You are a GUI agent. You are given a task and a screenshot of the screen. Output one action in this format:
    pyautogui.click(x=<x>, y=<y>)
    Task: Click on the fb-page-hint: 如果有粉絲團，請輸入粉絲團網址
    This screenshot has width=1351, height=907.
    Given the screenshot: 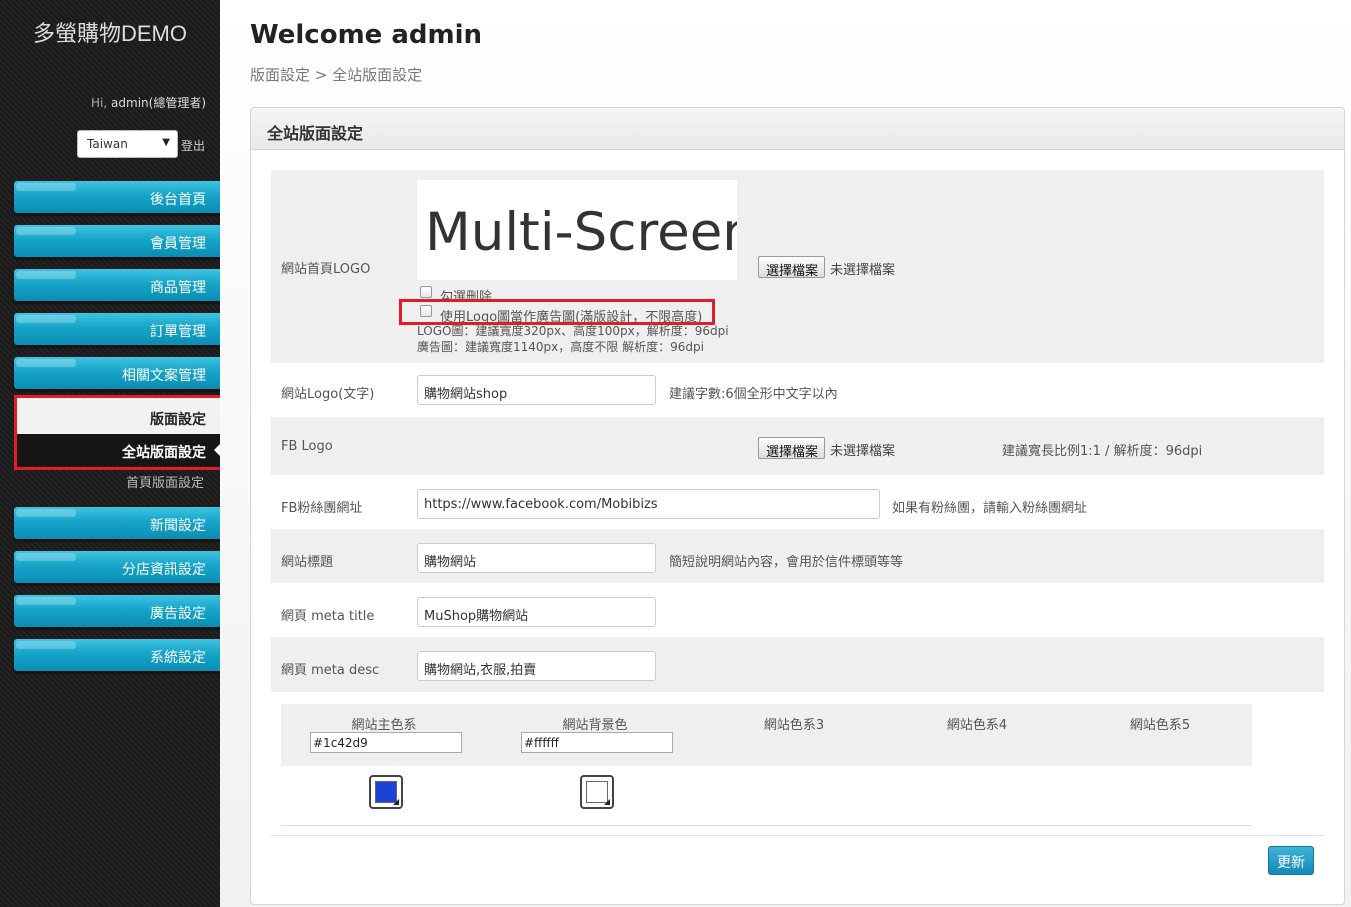 What is the action you would take?
    pyautogui.click(x=990, y=508)
    